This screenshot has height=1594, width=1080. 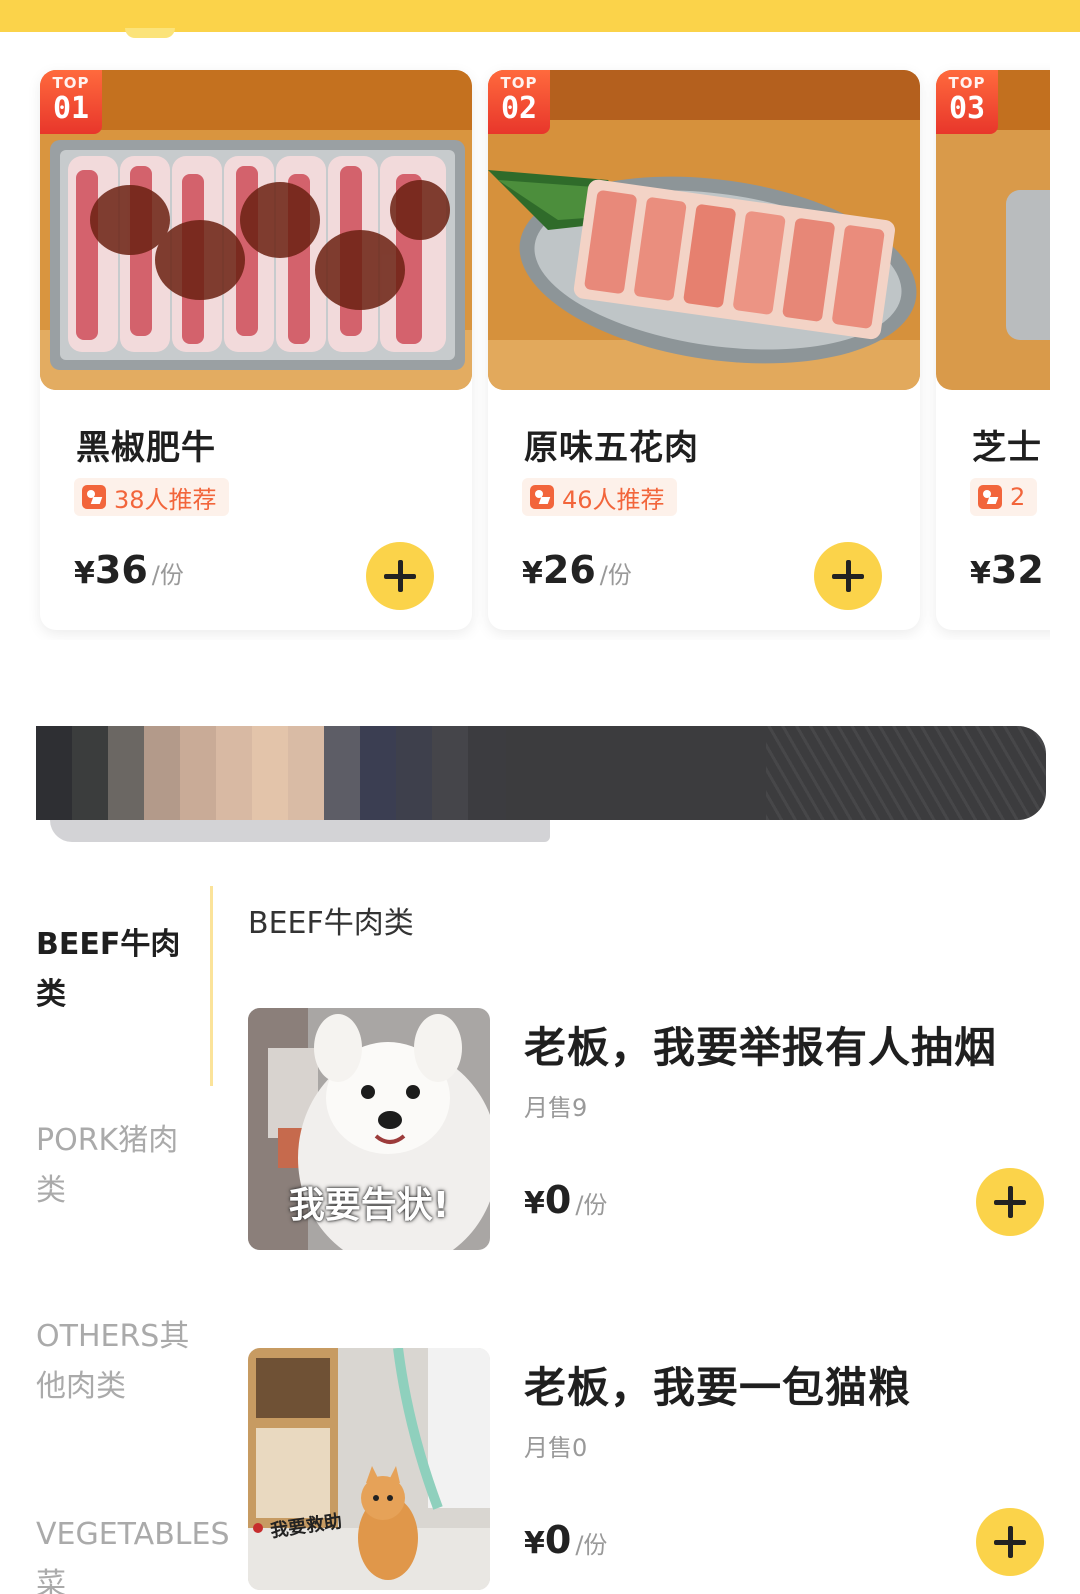 I want to click on rank-badge-number: 01, so click(x=71, y=108).